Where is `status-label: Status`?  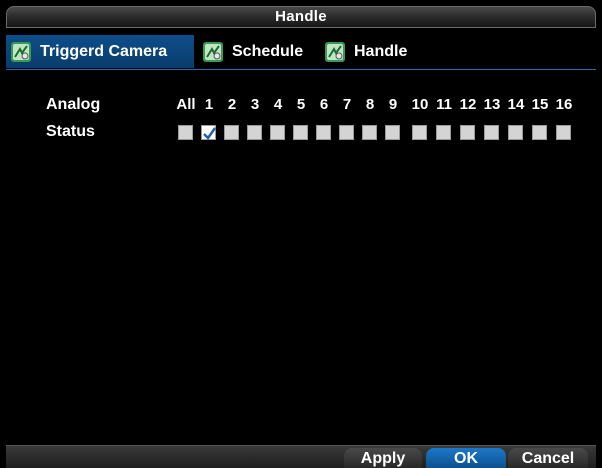
status-label: Status is located at coordinates (70, 131).